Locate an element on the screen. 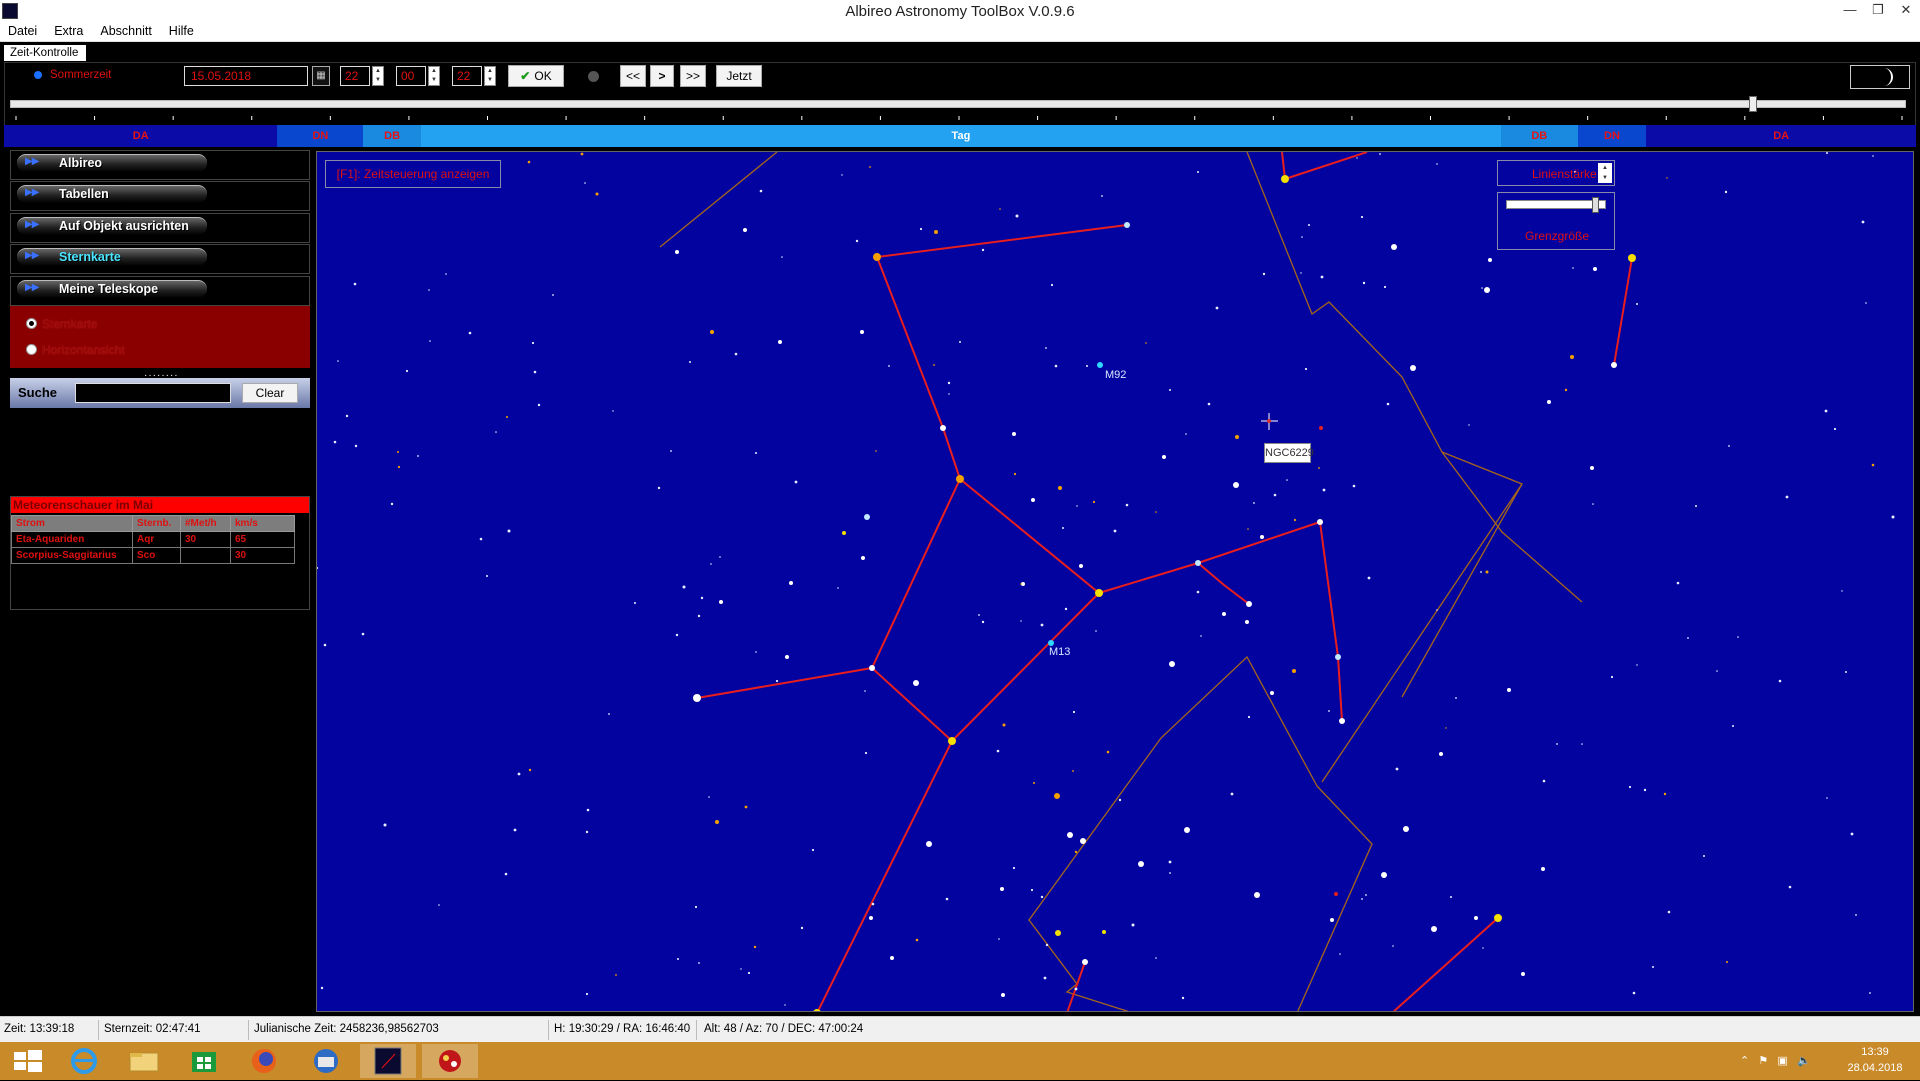 The width and height of the screenshot is (1920, 1081). second-spin-arrows-icon: ▲ ▼ is located at coordinates (490, 76).